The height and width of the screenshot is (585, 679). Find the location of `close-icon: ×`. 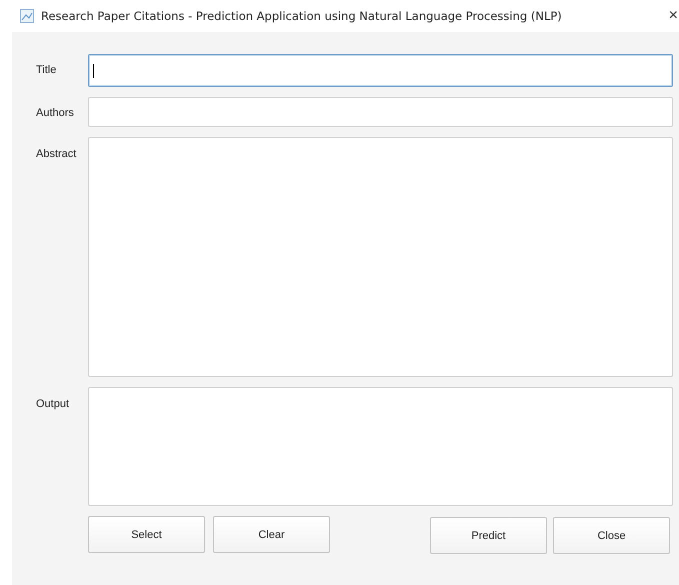

close-icon: × is located at coordinates (673, 16).